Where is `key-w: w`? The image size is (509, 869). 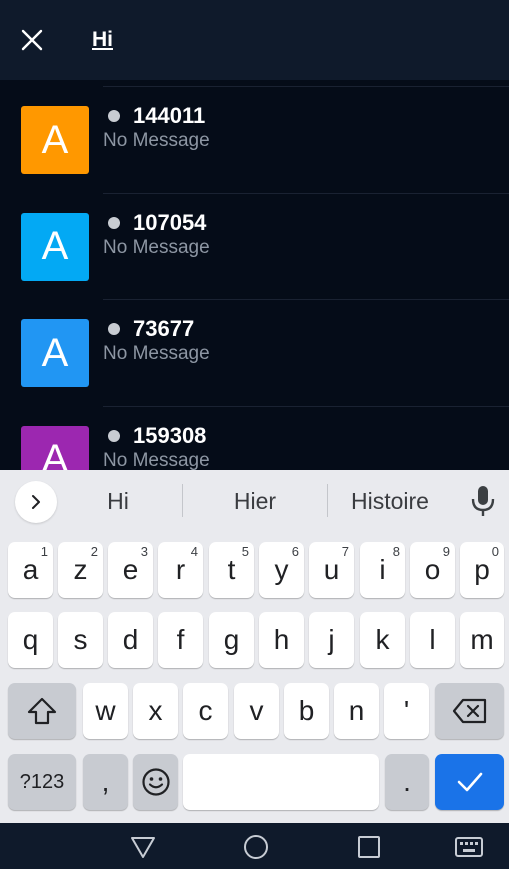
key-w: w is located at coordinates (105, 711).